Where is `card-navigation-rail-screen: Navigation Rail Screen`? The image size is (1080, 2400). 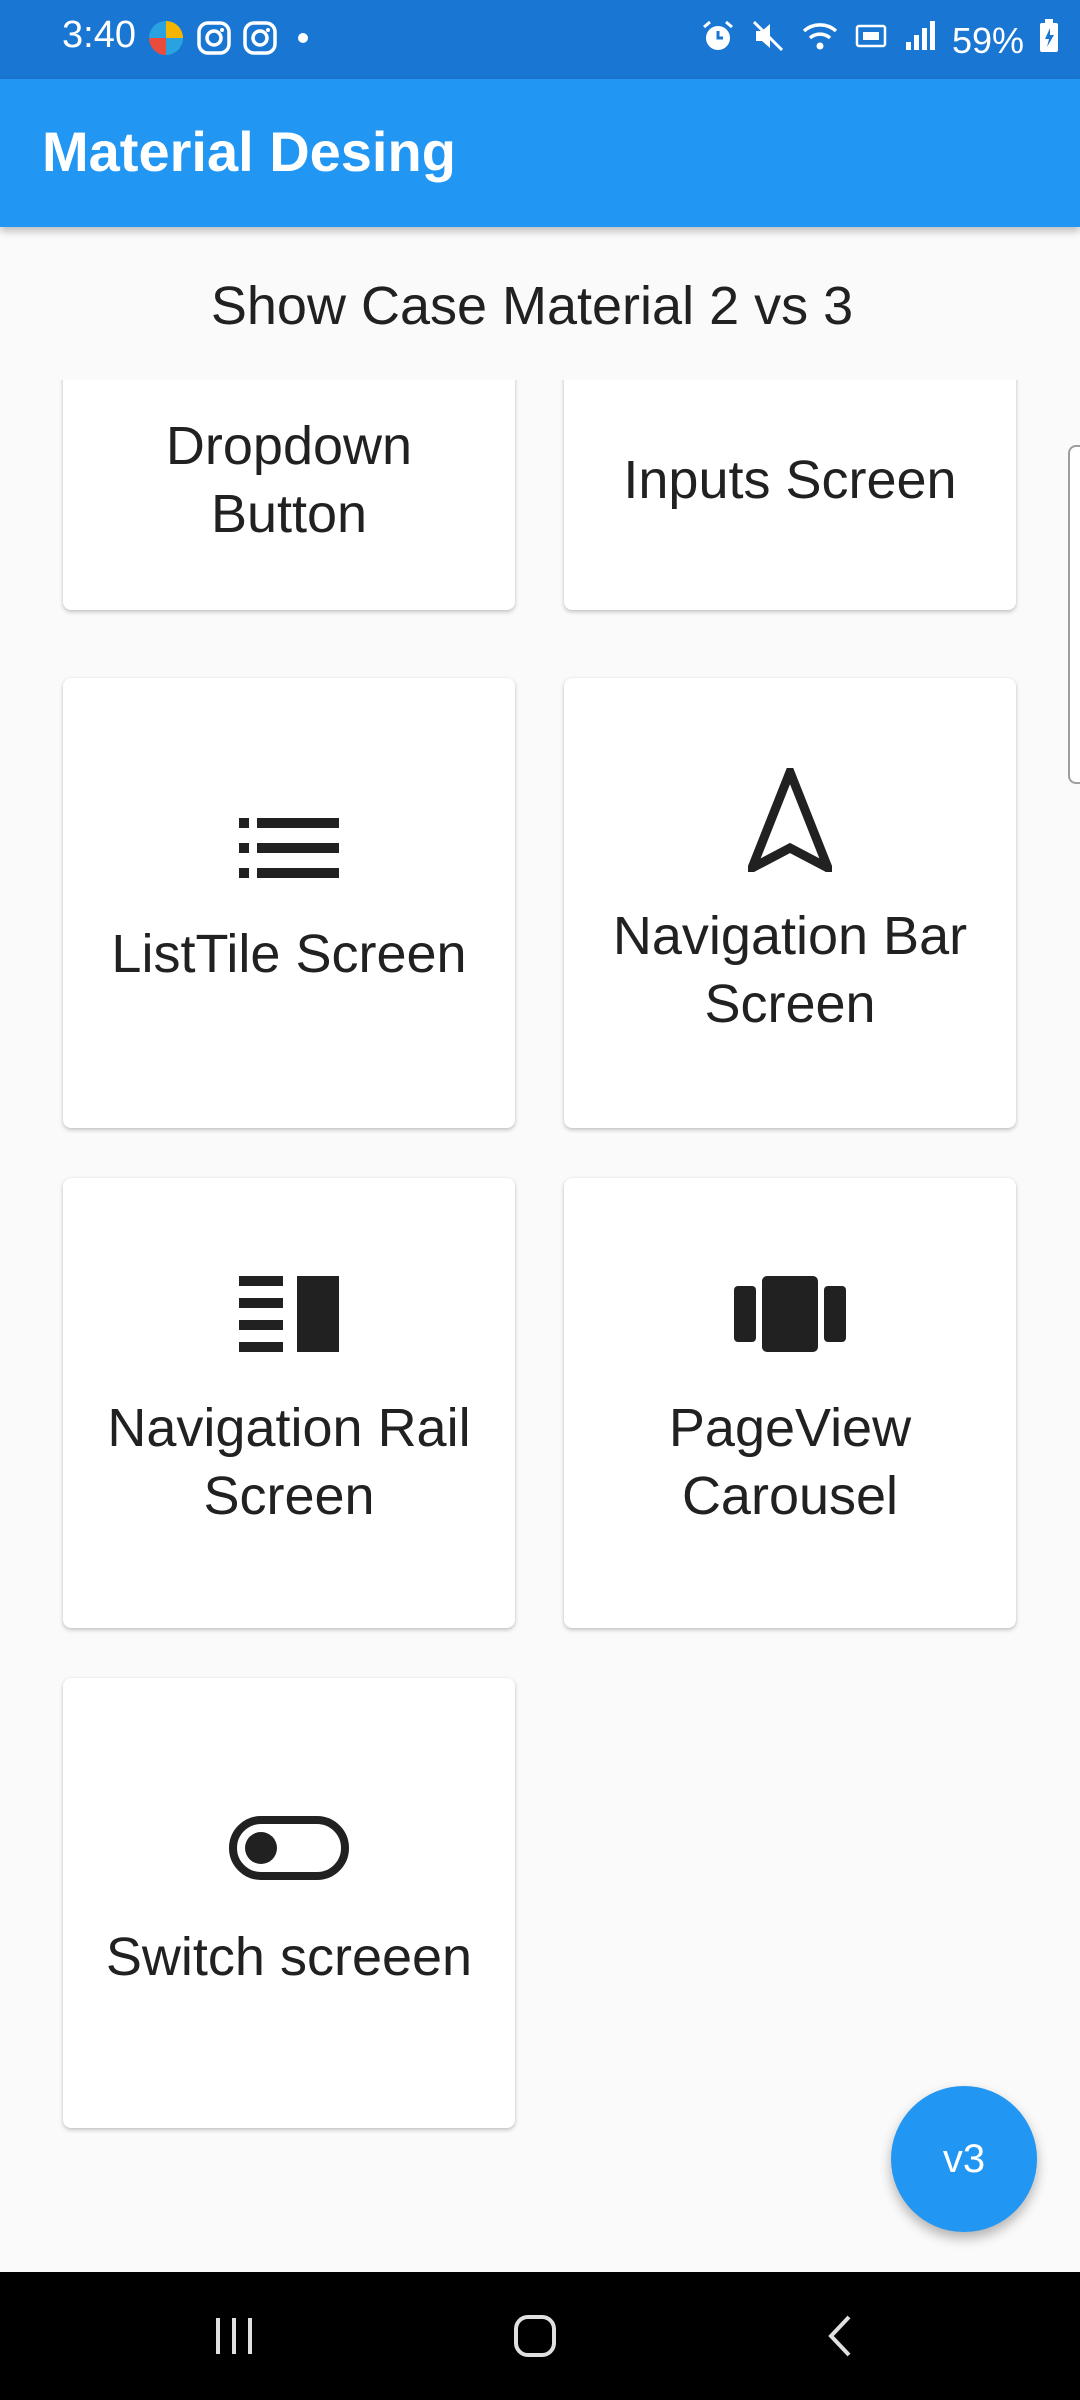
card-navigation-rail-screen: Navigation Rail Screen is located at coordinates (289, 1403).